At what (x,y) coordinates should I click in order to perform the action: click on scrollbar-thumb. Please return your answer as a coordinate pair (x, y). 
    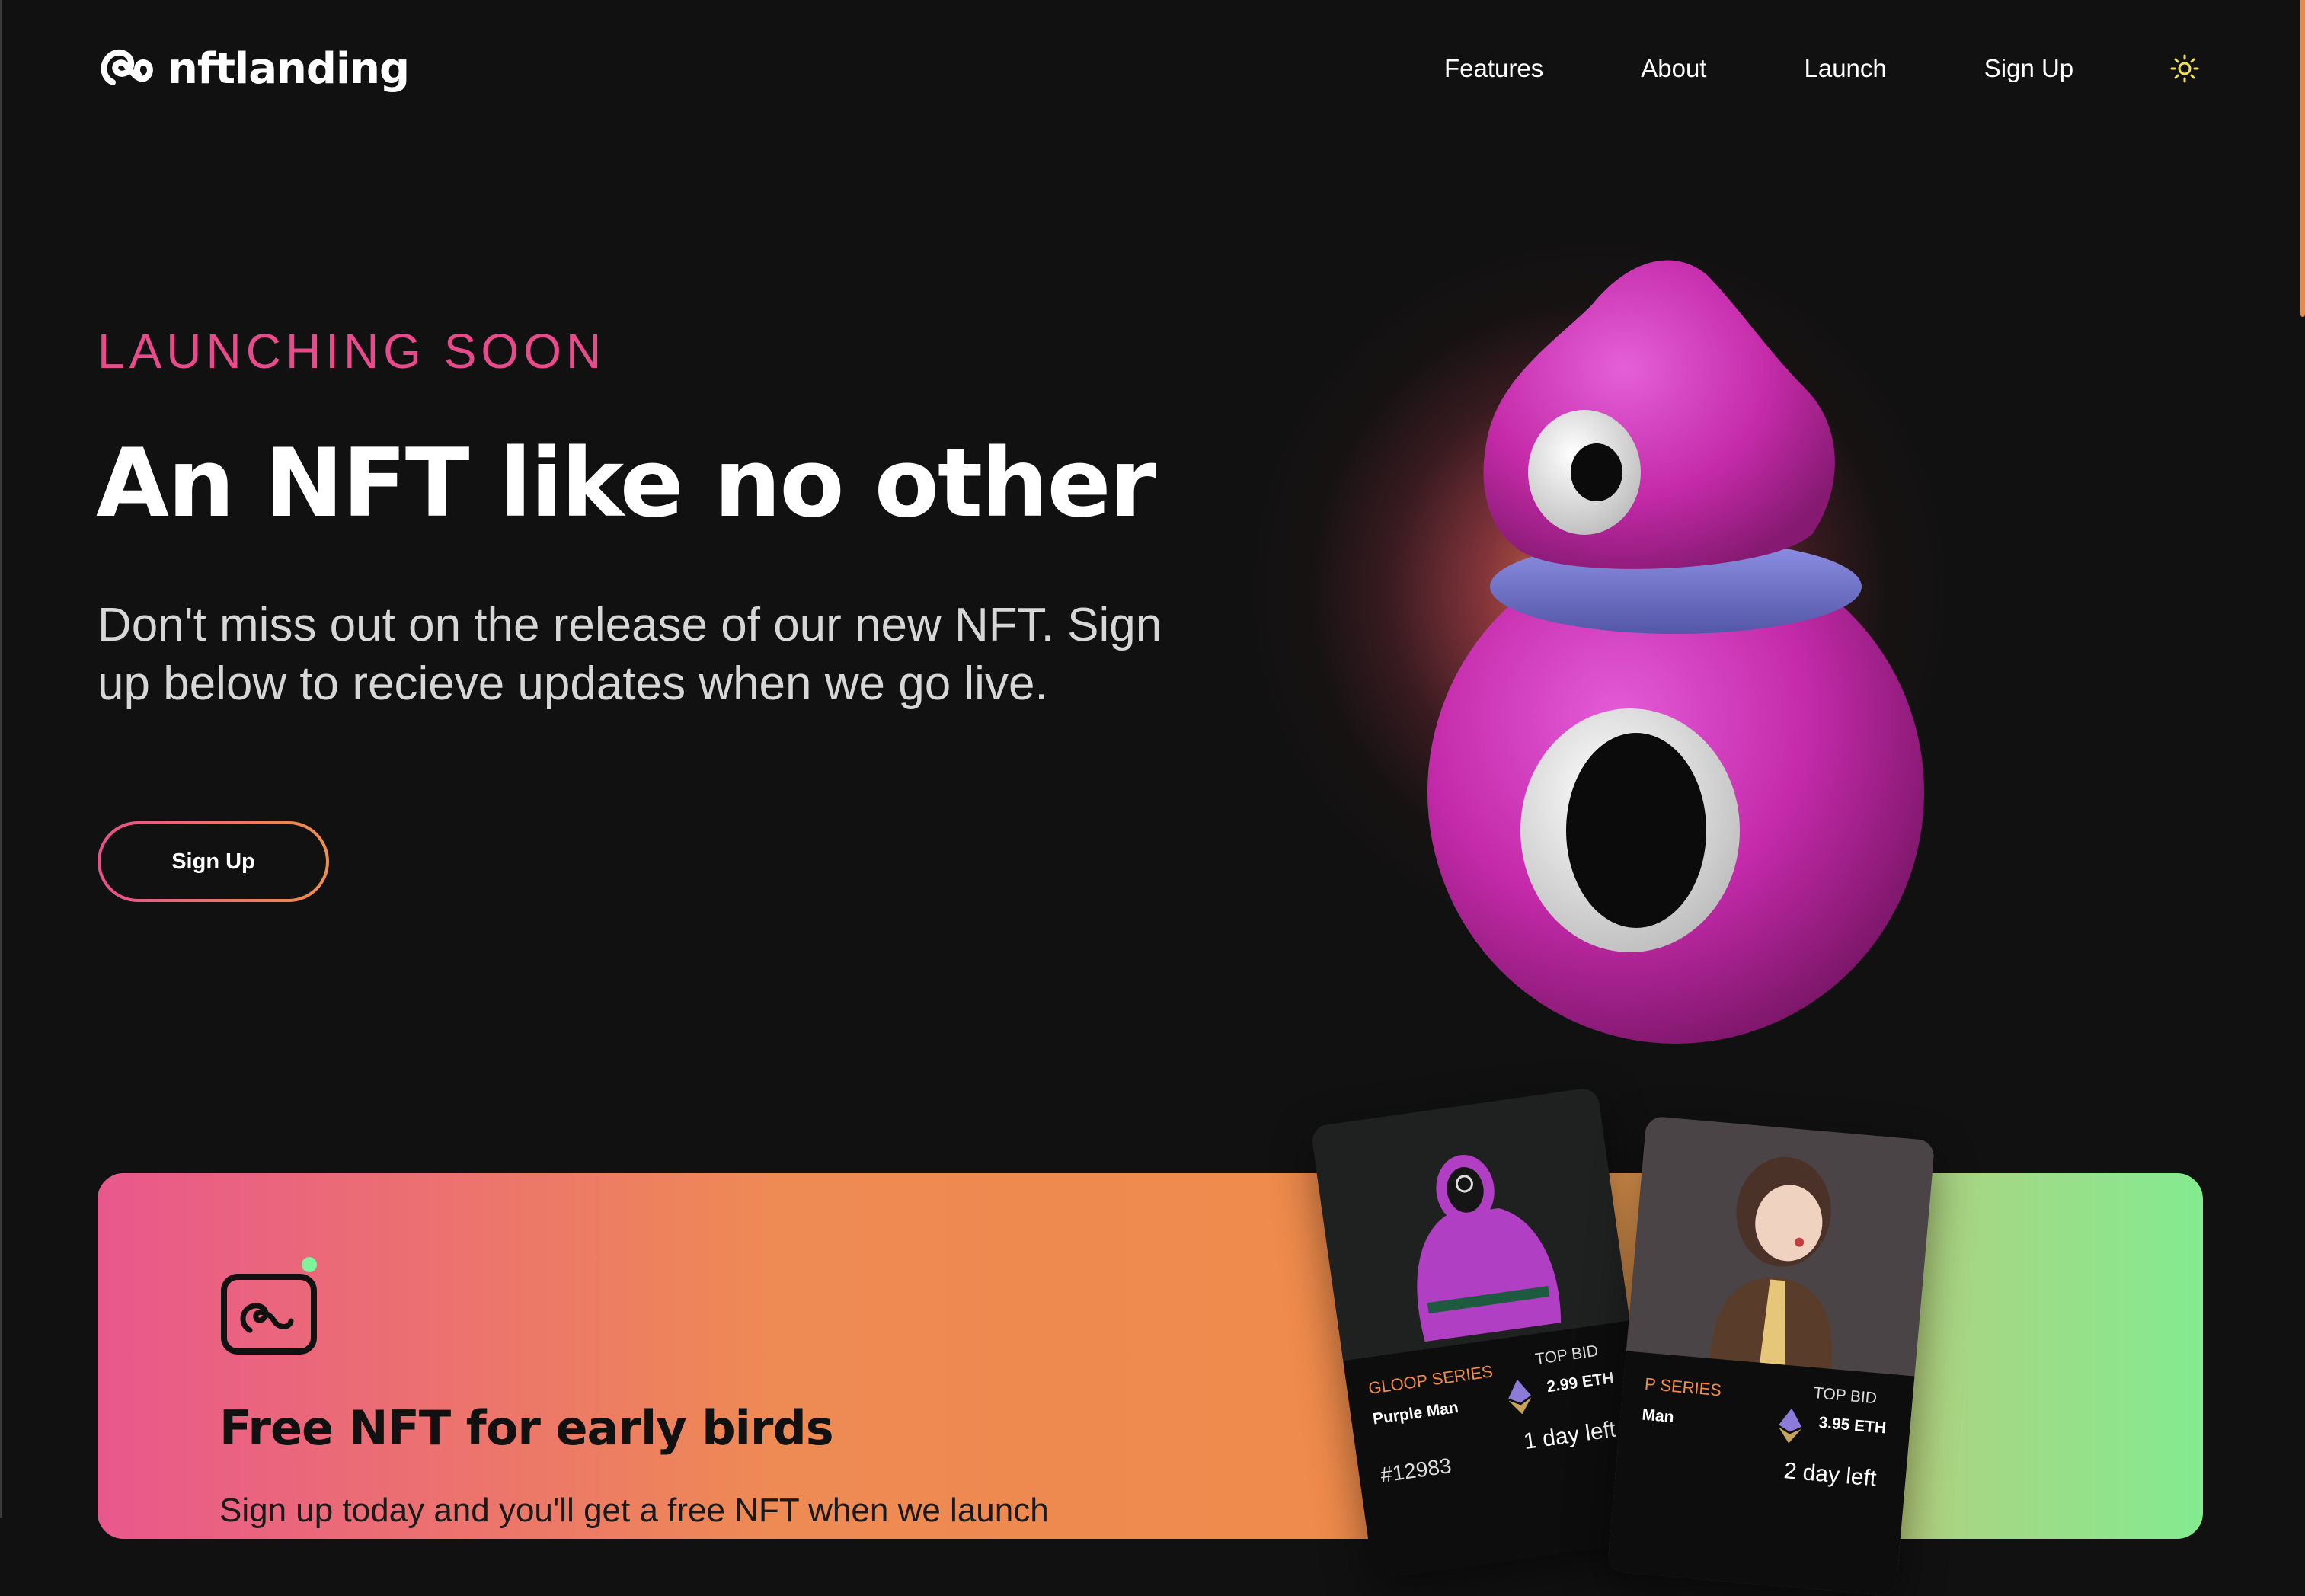
    Looking at the image, I should click on (2302, 158).